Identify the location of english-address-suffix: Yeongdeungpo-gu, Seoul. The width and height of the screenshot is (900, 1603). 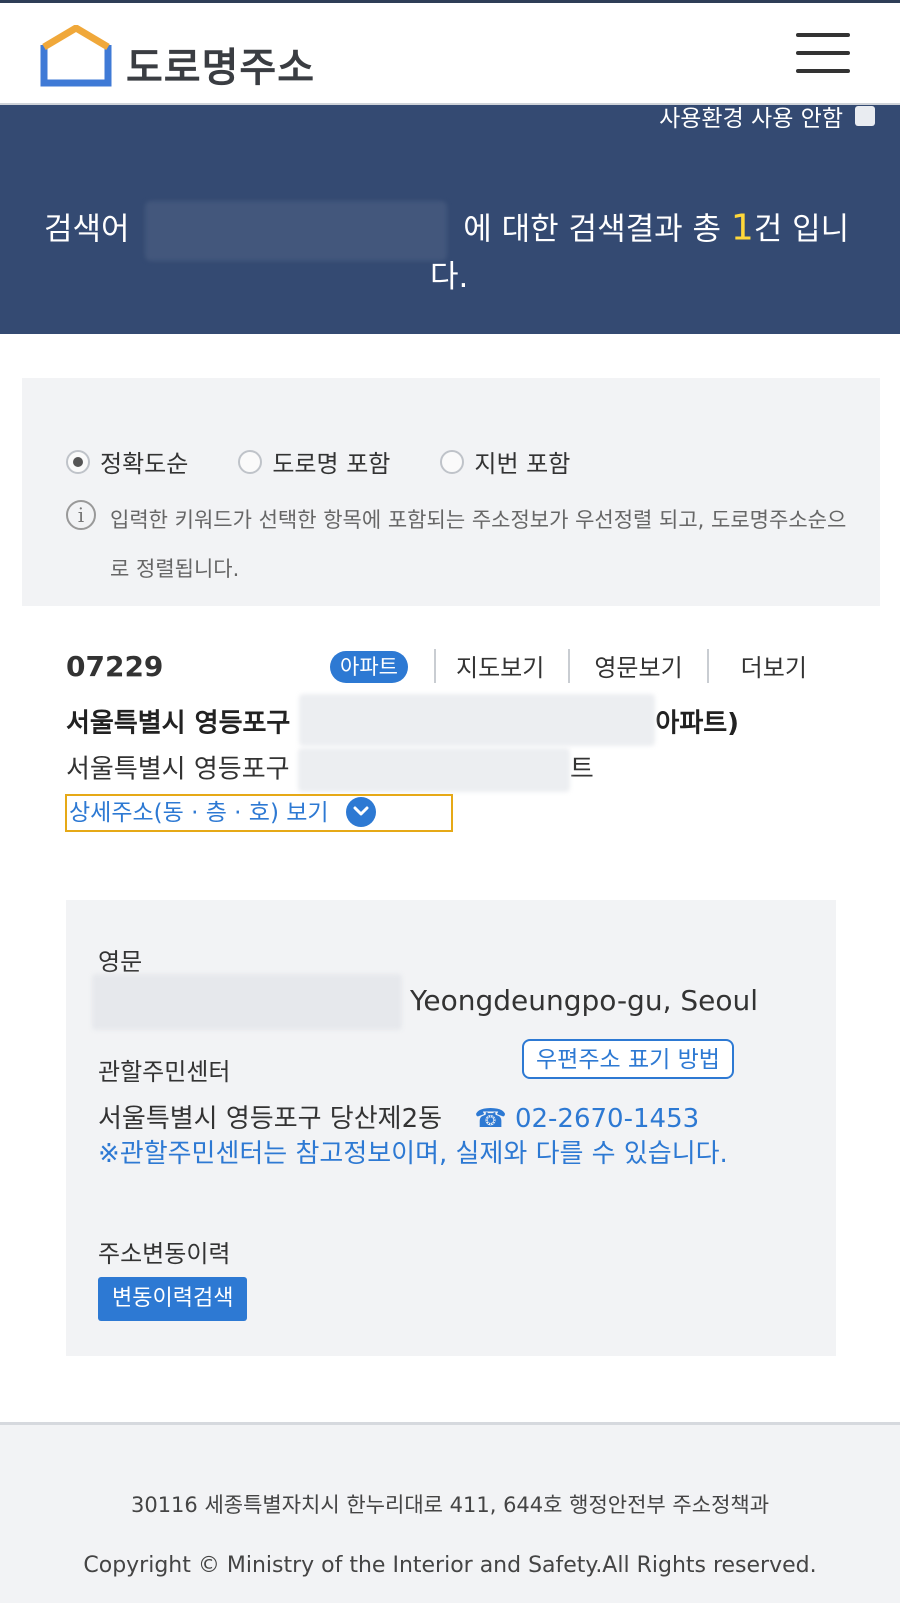
(584, 1000).